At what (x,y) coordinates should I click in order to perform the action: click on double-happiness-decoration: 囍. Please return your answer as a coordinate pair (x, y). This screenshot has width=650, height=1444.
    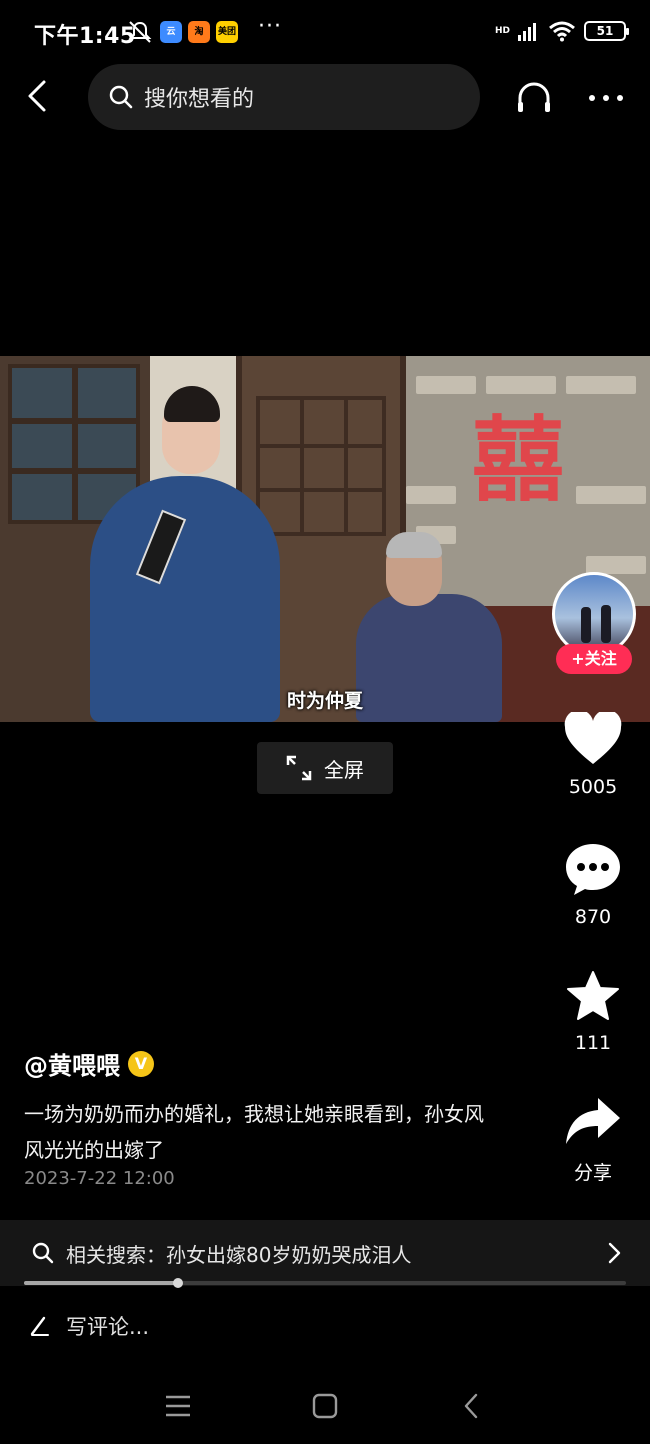
    Looking at the image, I should click on (518, 460).